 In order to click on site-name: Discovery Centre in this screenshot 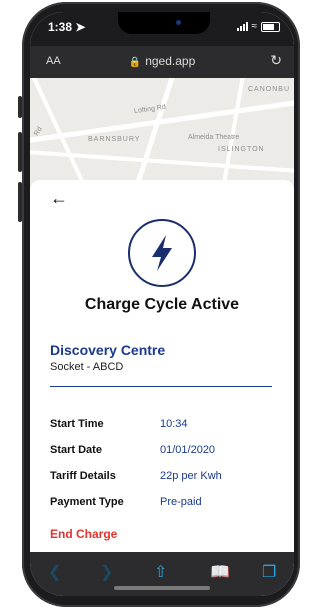, I will do `click(108, 350)`.